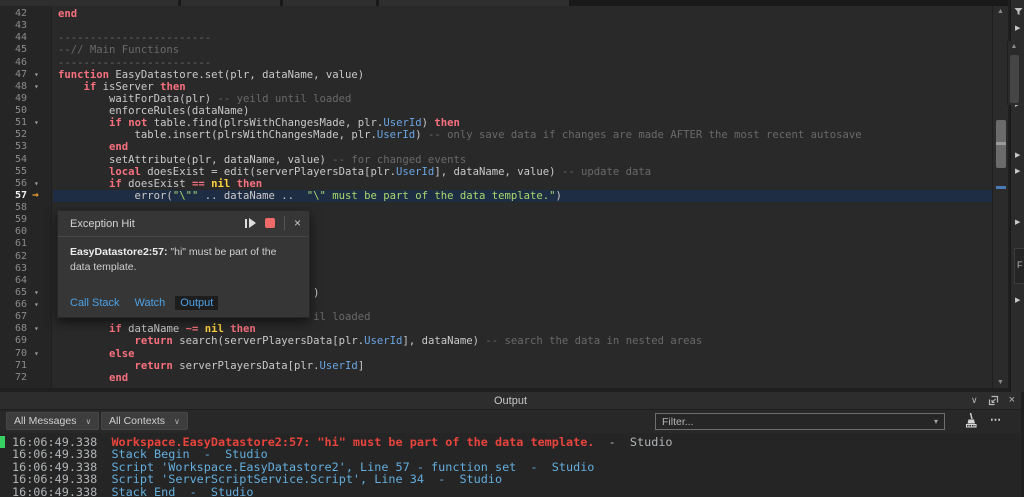 The image size is (1024, 497). I want to click on gutter-line: 57 →, so click(25, 195).